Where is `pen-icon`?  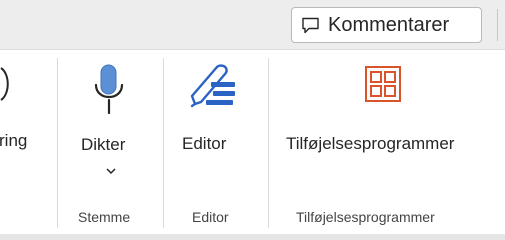 pen-icon is located at coordinates (212, 86).